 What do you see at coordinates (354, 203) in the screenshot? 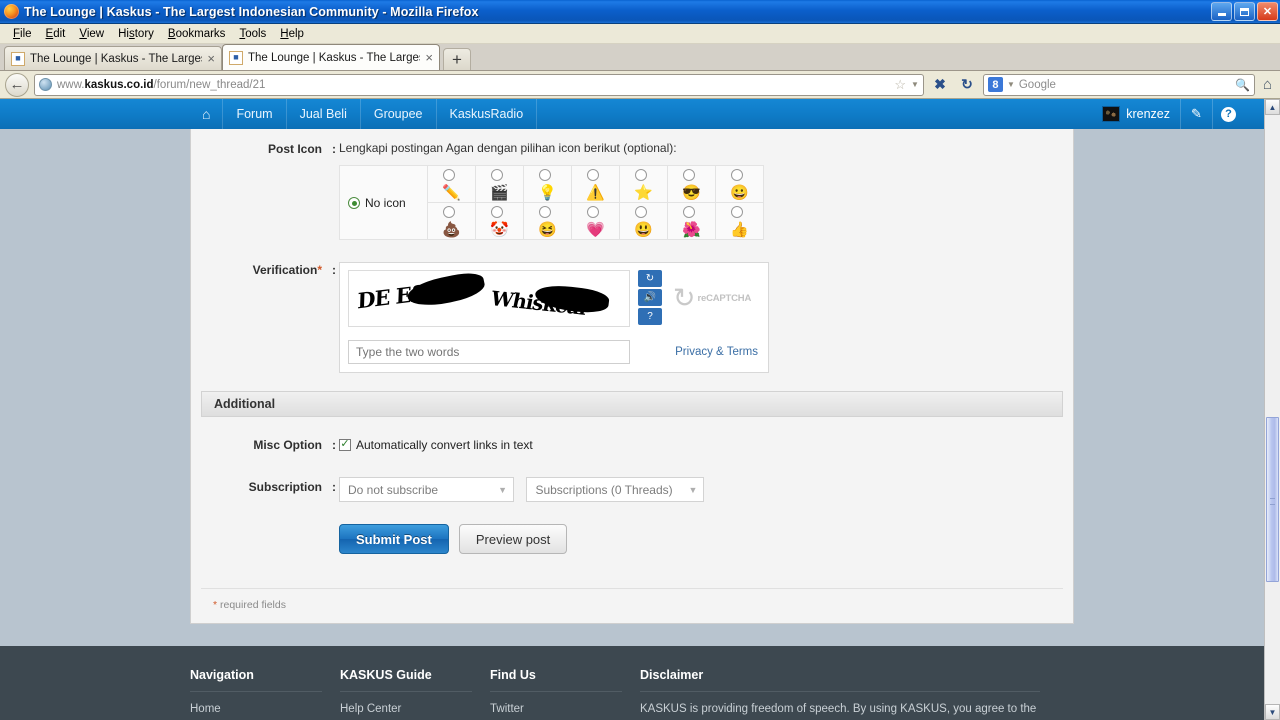
I see `no-icon-radio` at bounding box center [354, 203].